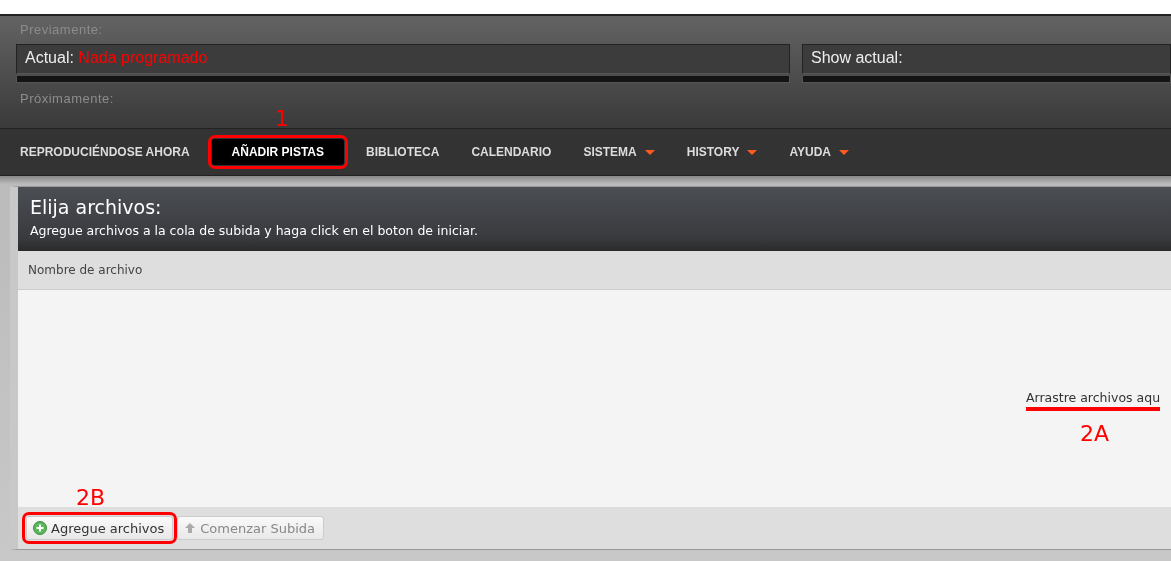 The image size is (1171, 561). I want to click on annotation-number: 1, so click(281, 119).